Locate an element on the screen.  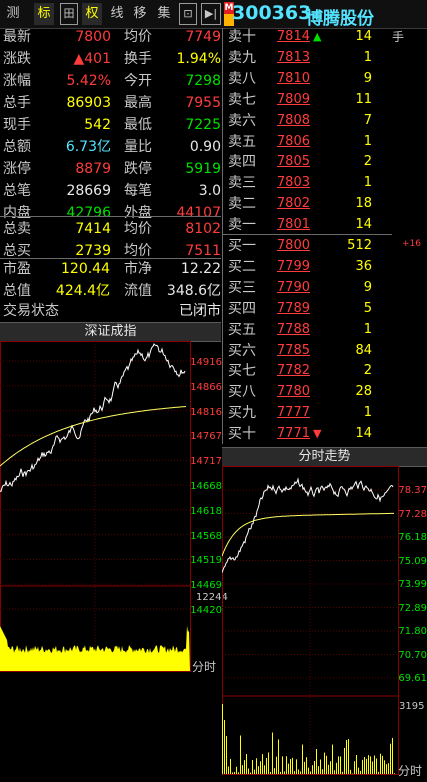
mcap-value: 424.4亿 is located at coordinates (82, 291).